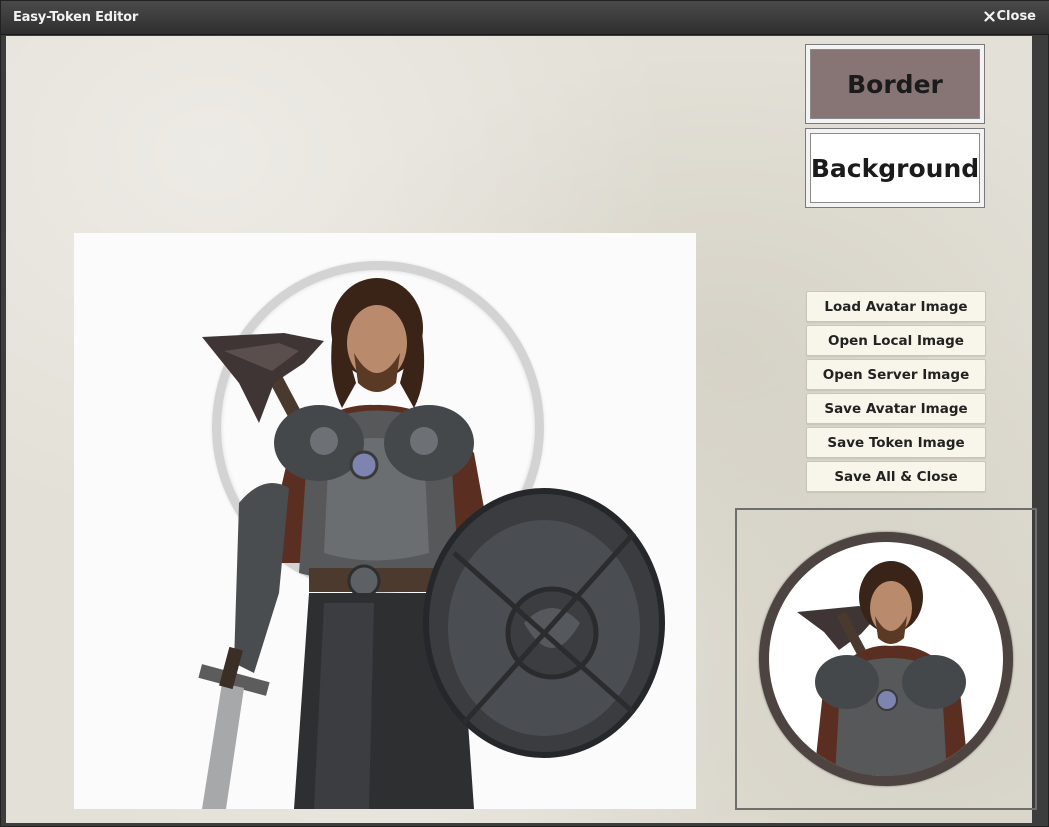 The image size is (1049, 827). I want to click on save-avatar-image-button: Save Avatar Image, so click(896, 408).